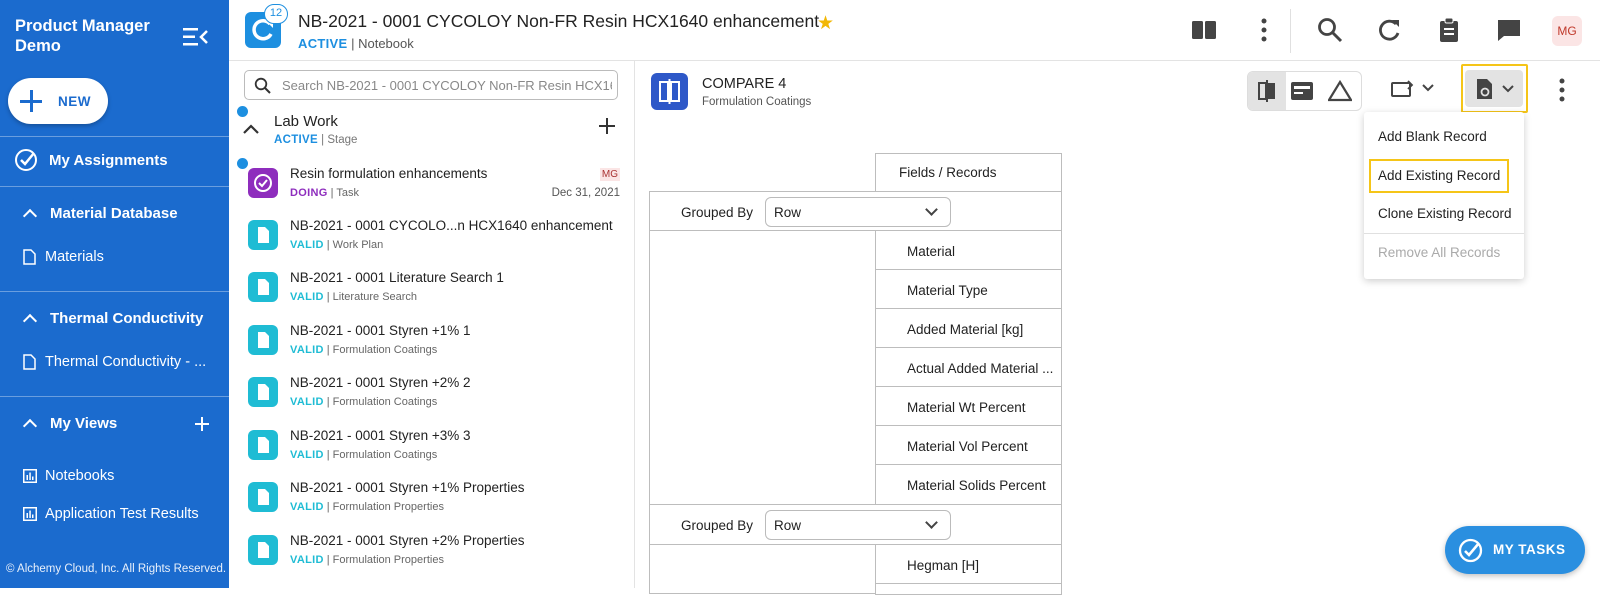 The height and width of the screenshot is (595, 1600). I want to click on sidebar-section-my-views: My Views, so click(138, 423).